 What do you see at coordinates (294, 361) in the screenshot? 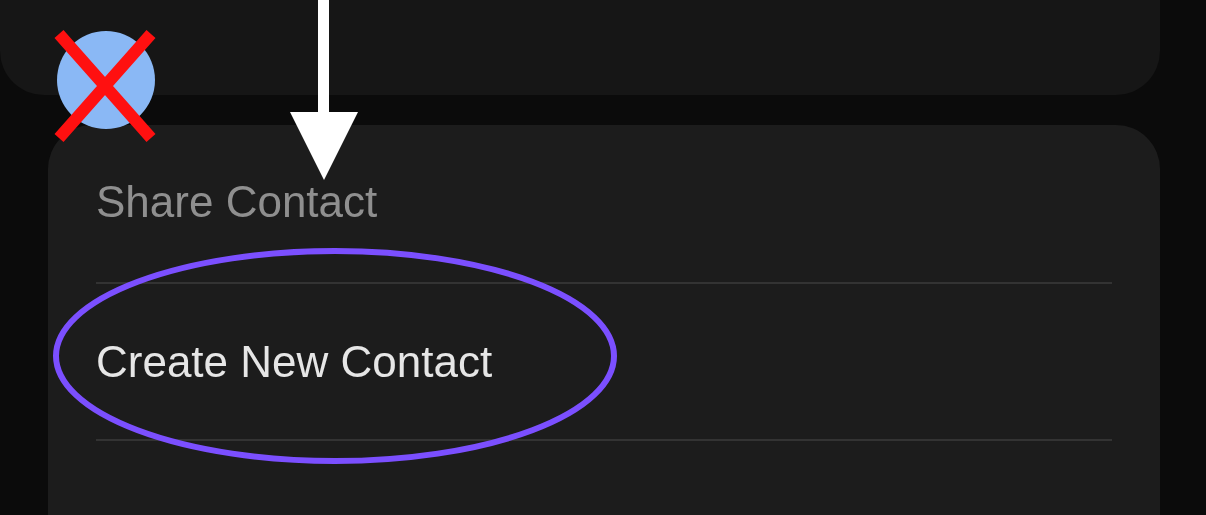
I see `menu-item: Create New Contact` at bounding box center [294, 361].